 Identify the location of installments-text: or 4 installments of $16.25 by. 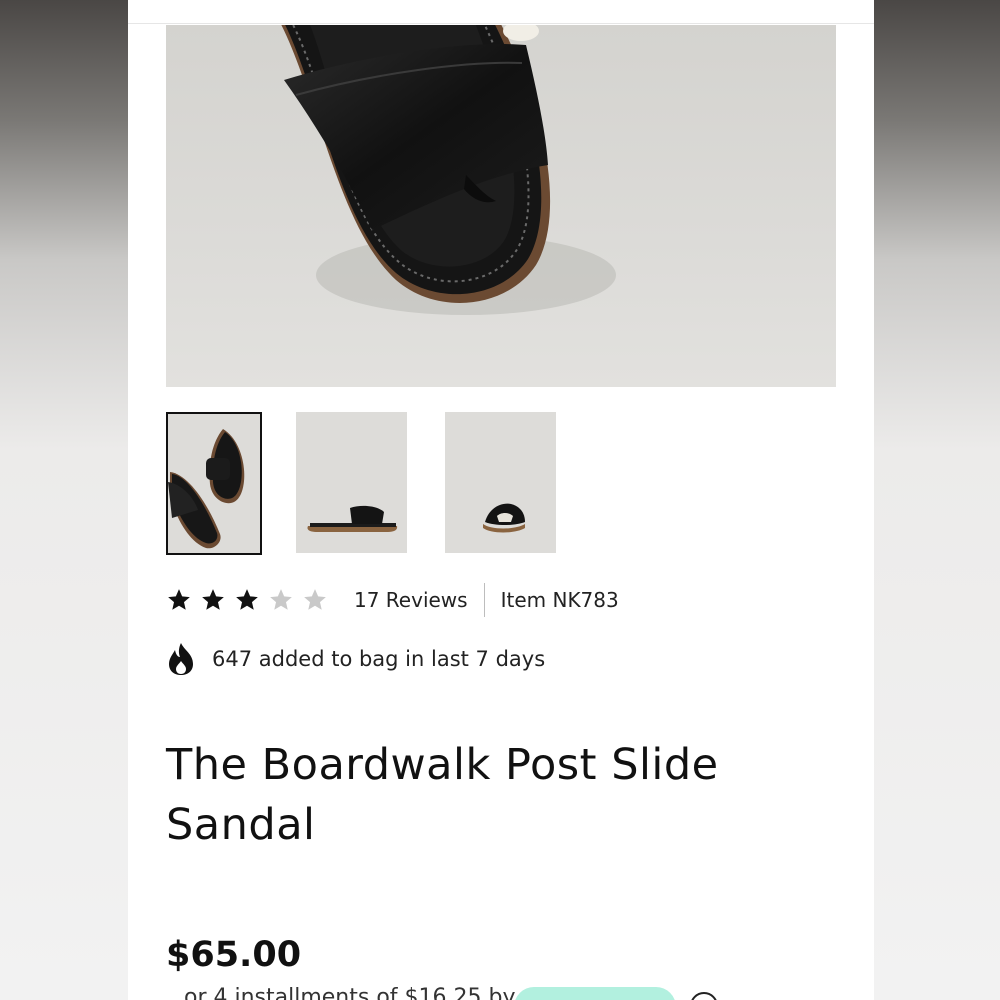
(350, 992).